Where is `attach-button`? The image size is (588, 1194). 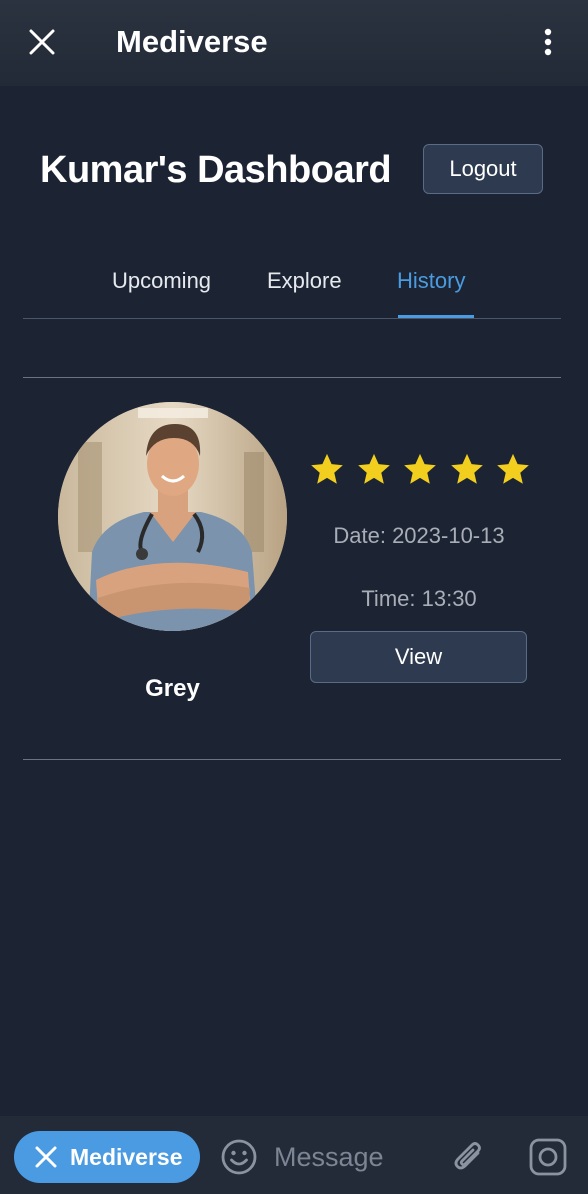 attach-button is located at coordinates (469, 1157).